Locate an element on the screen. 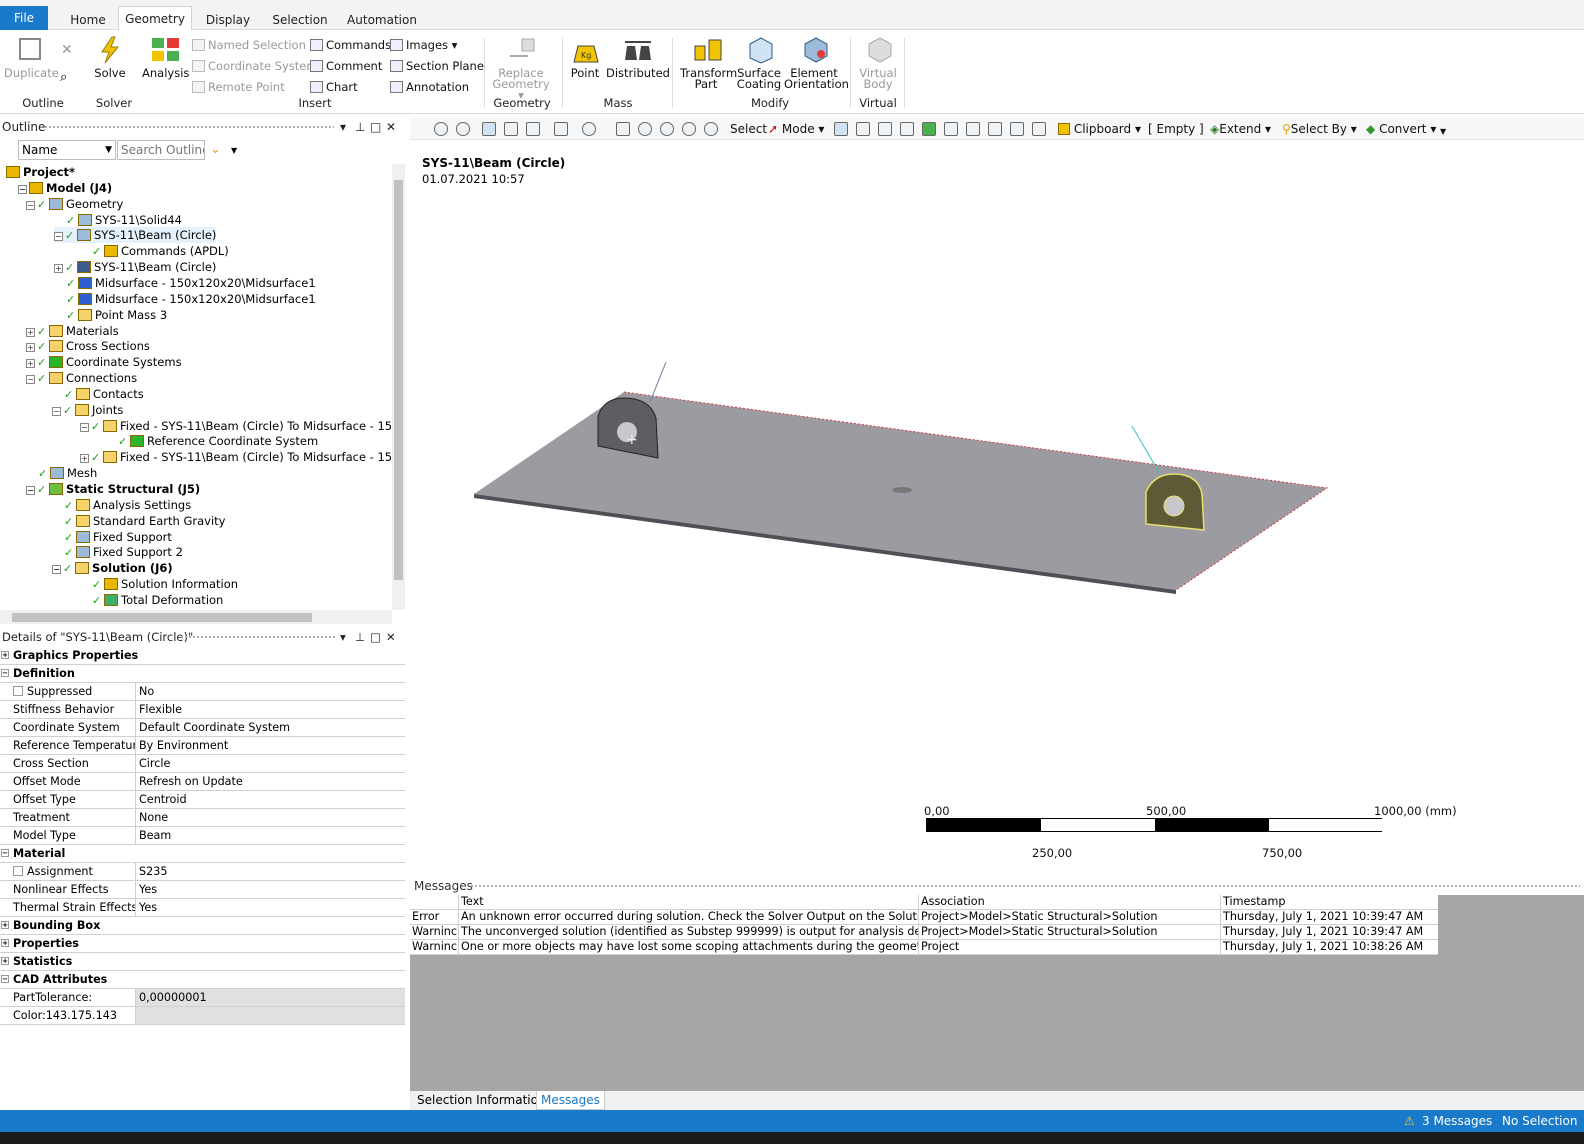 Image resolution: width=1584 pixels, height=1144 pixels. tab-automation: Automation is located at coordinates (382, 20).